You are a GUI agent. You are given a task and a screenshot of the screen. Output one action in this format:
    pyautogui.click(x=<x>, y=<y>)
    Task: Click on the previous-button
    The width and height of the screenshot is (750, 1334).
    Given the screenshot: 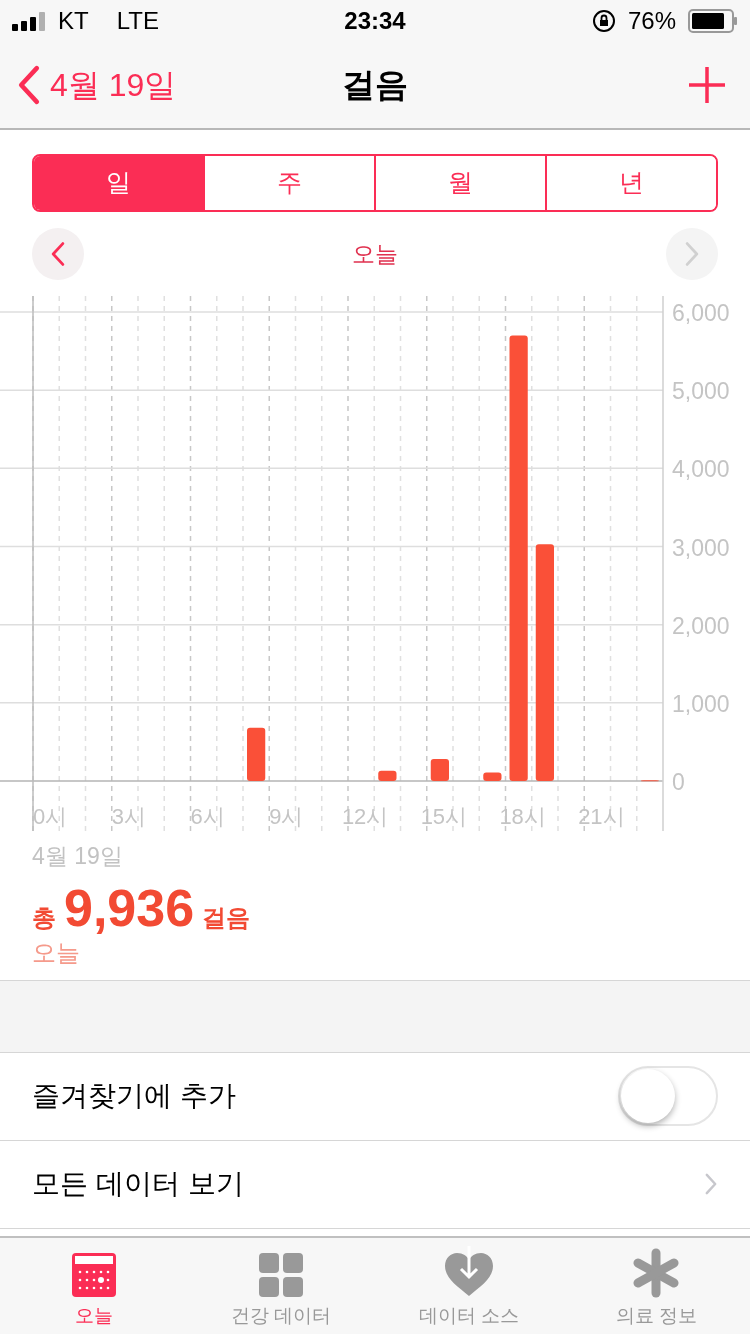 What is the action you would take?
    pyautogui.click(x=58, y=254)
    